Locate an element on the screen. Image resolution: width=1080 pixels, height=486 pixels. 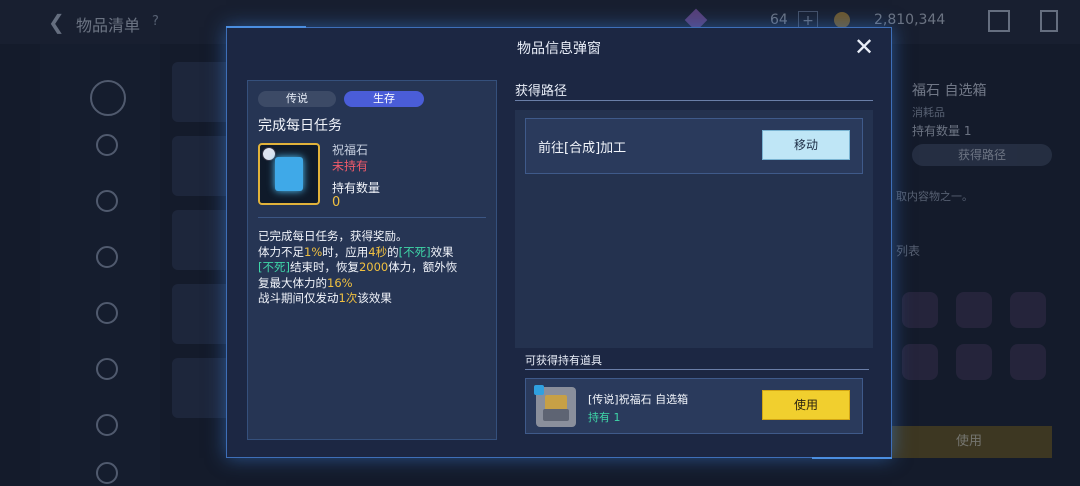
obtainable-item-row: [传说]祝福石 自选箱 持有 1 使用 is located at coordinates (694, 406).